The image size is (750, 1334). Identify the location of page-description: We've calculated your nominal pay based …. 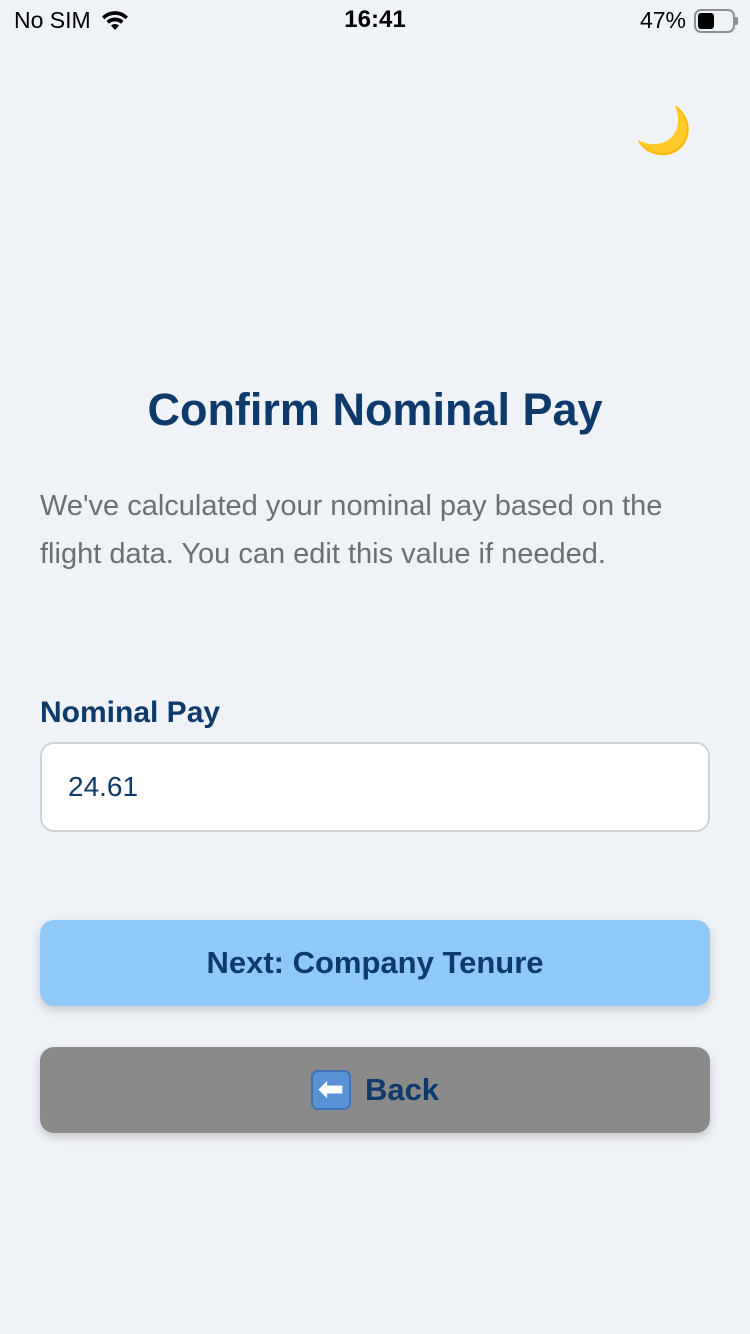
(351, 530).